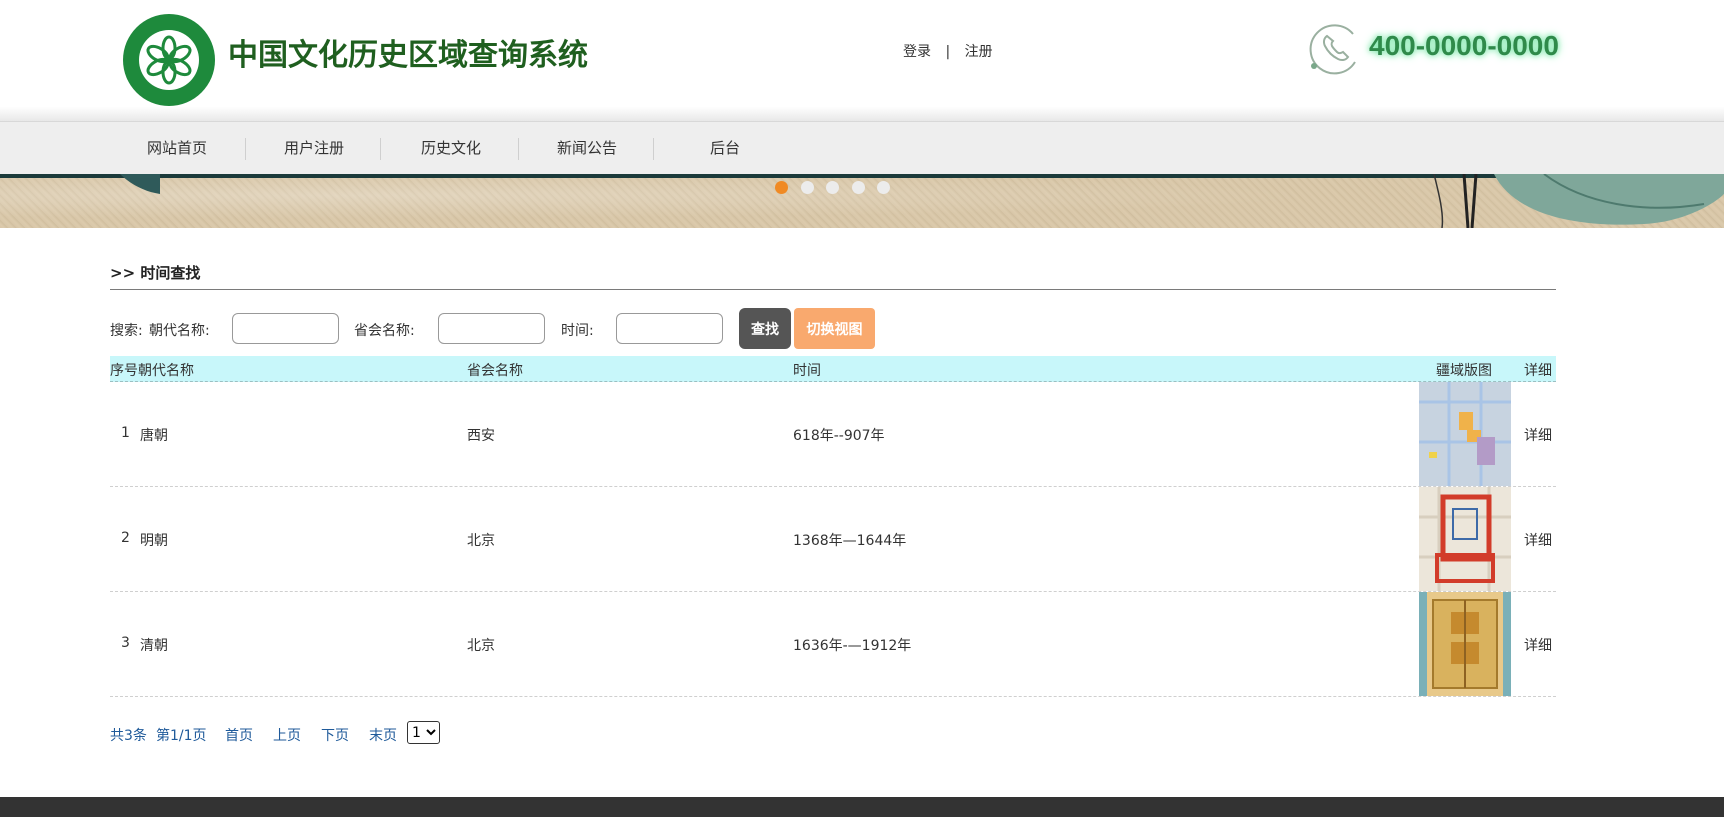 Image resolution: width=1724 pixels, height=817 pixels. What do you see at coordinates (917, 52) in the screenshot?
I see `login-link: 登录` at bounding box center [917, 52].